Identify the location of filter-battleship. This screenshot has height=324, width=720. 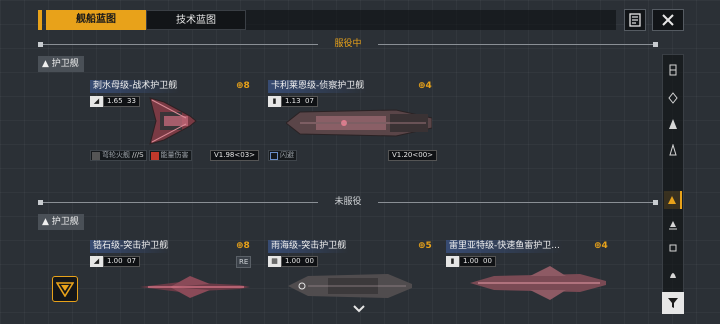
(673, 98).